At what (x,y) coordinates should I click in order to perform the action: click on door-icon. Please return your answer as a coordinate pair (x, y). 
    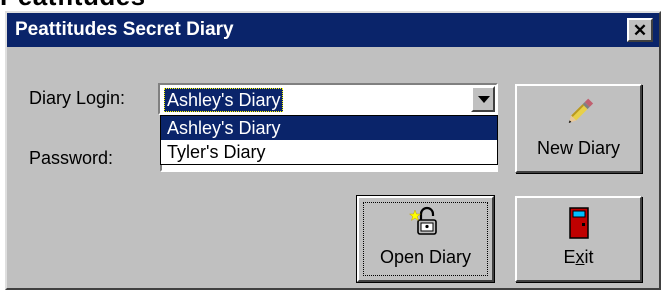
    Looking at the image, I should click on (578, 223).